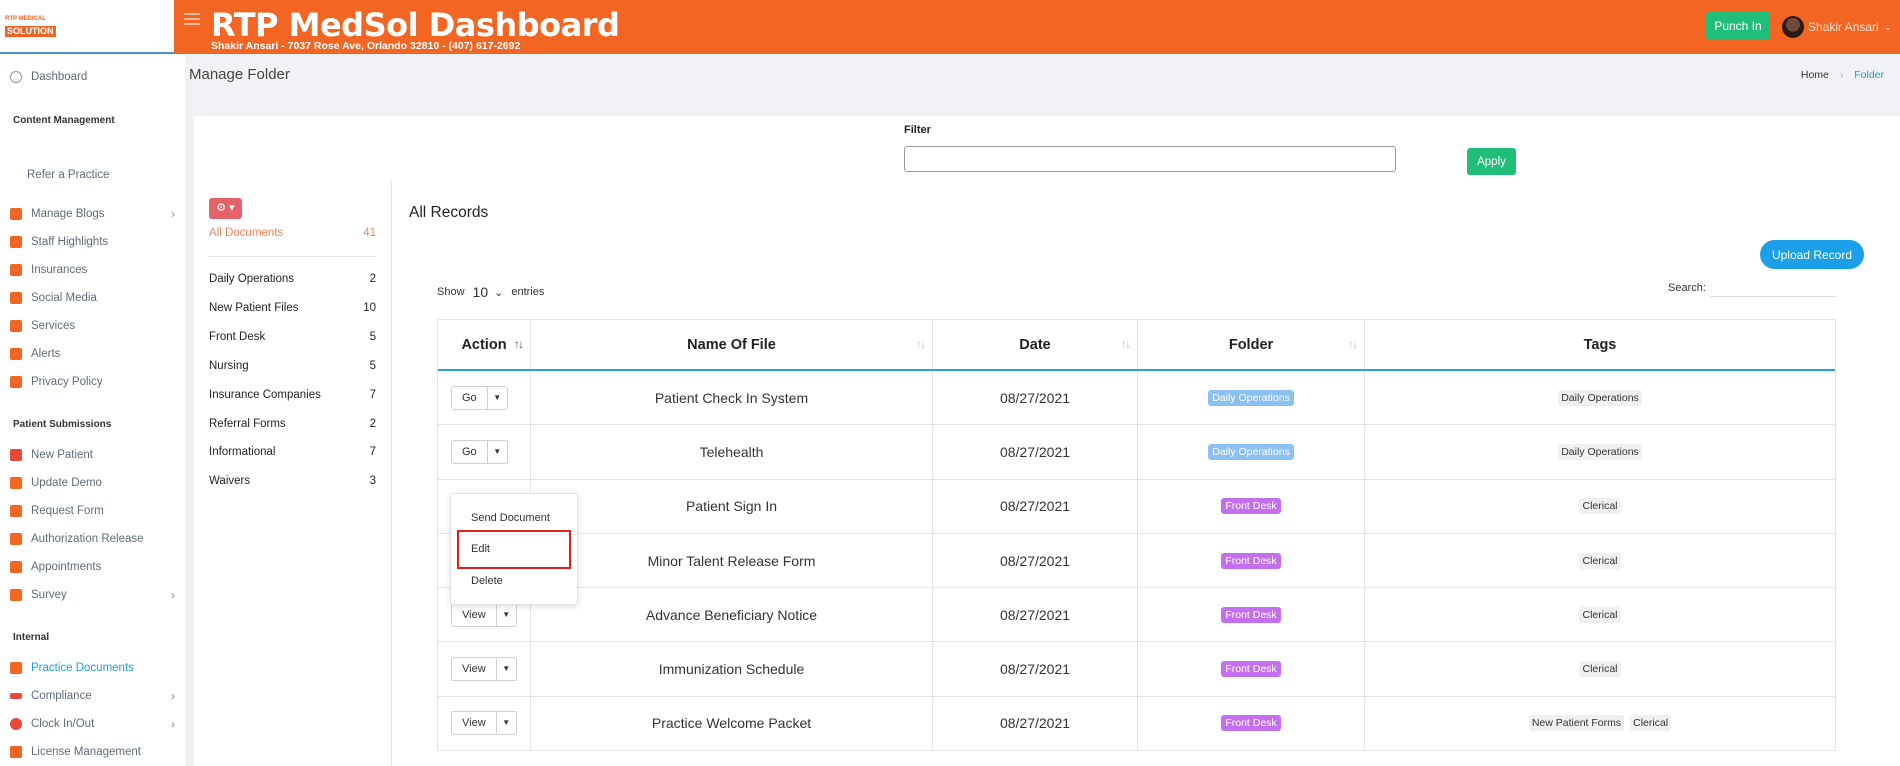  Describe the element at coordinates (1600, 344) in the screenshot. I see `column-tags: Tags` at that location.